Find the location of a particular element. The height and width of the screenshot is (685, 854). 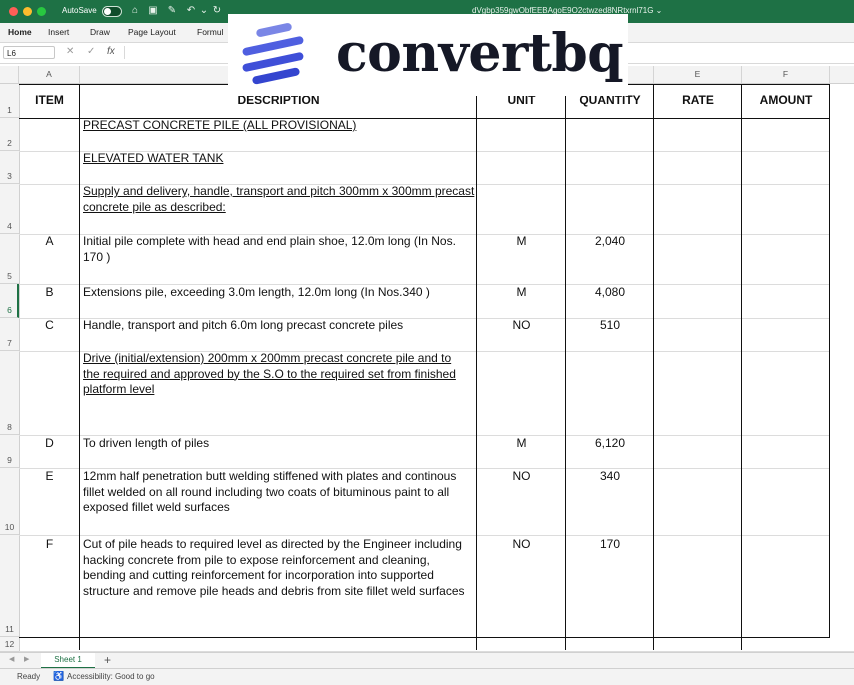

watermark-text: convertbq is located at coordinates (480, 53).